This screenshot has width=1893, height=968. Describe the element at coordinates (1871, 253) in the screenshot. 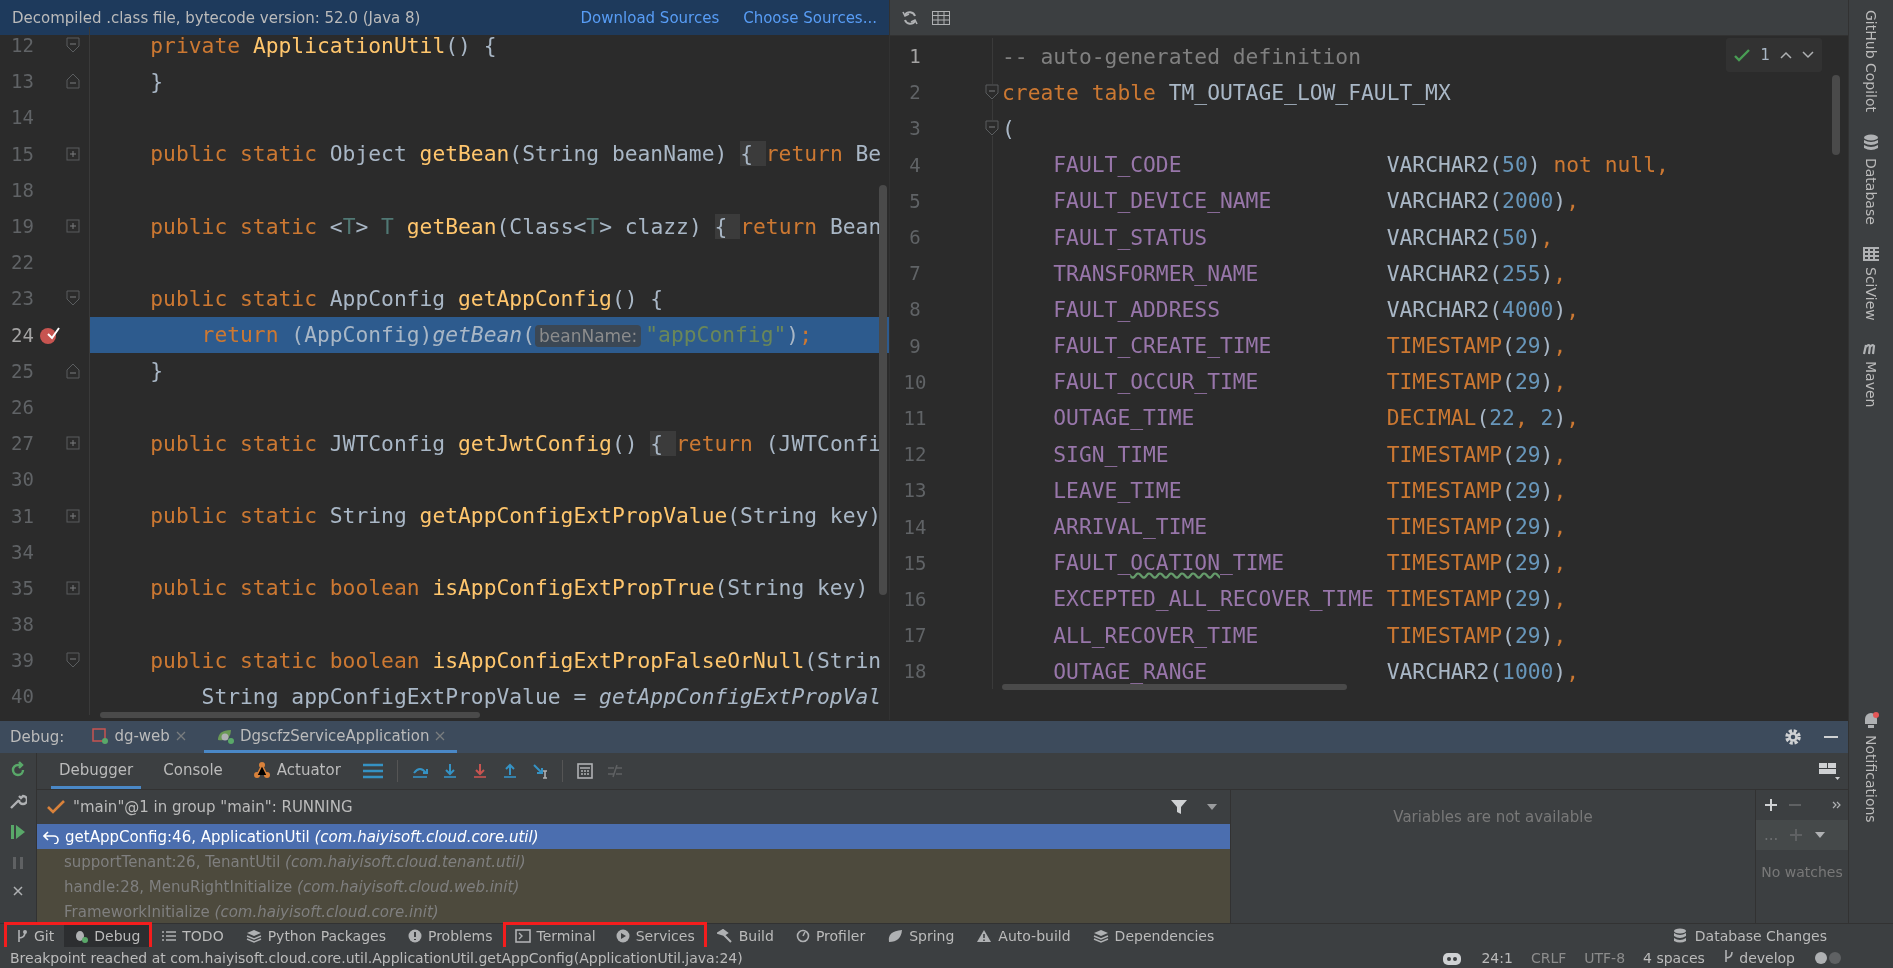

I see `grid-icon` at that location.